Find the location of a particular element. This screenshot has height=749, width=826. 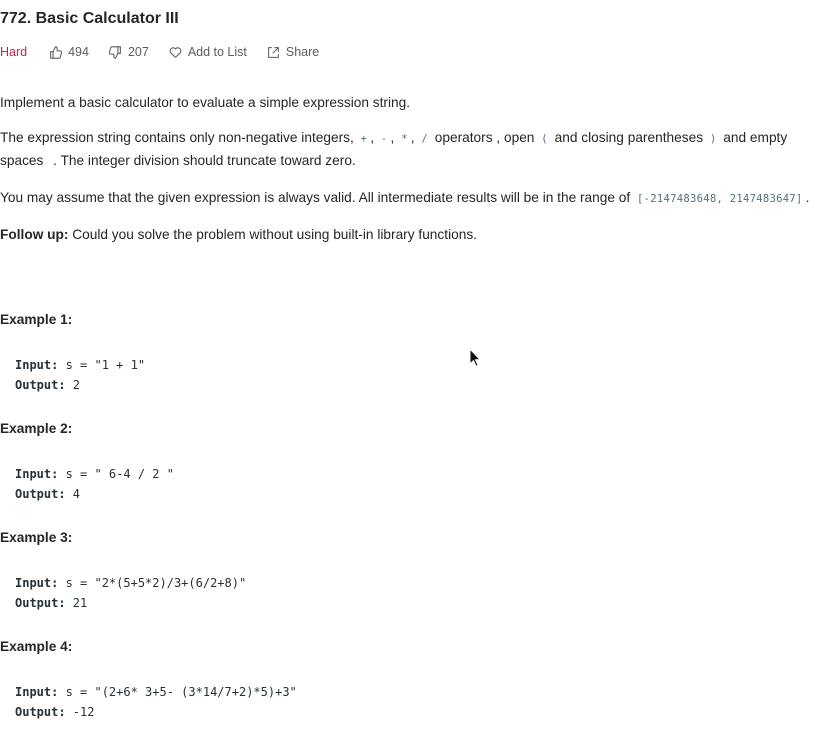

input-value: s = " 6-4 / 2 " is located at coordinates (116, 474).